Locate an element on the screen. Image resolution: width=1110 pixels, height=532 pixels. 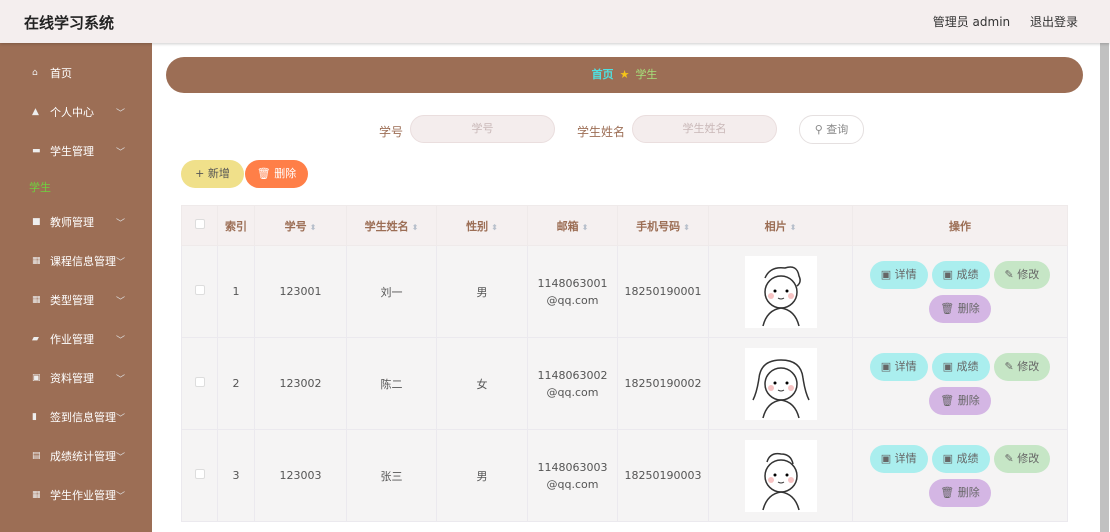
star-icon: ★ is located at coordinates (624, 74).